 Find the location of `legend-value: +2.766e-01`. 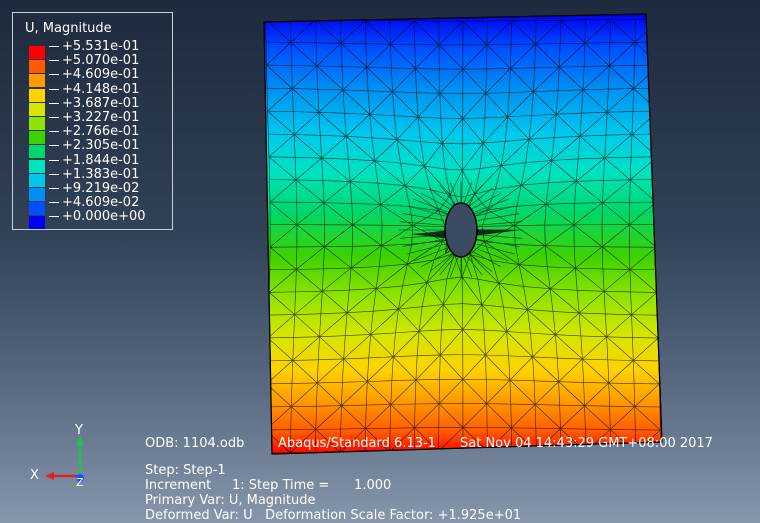

legend-value: +2.766e-01 is located at coordinates (101, 132).